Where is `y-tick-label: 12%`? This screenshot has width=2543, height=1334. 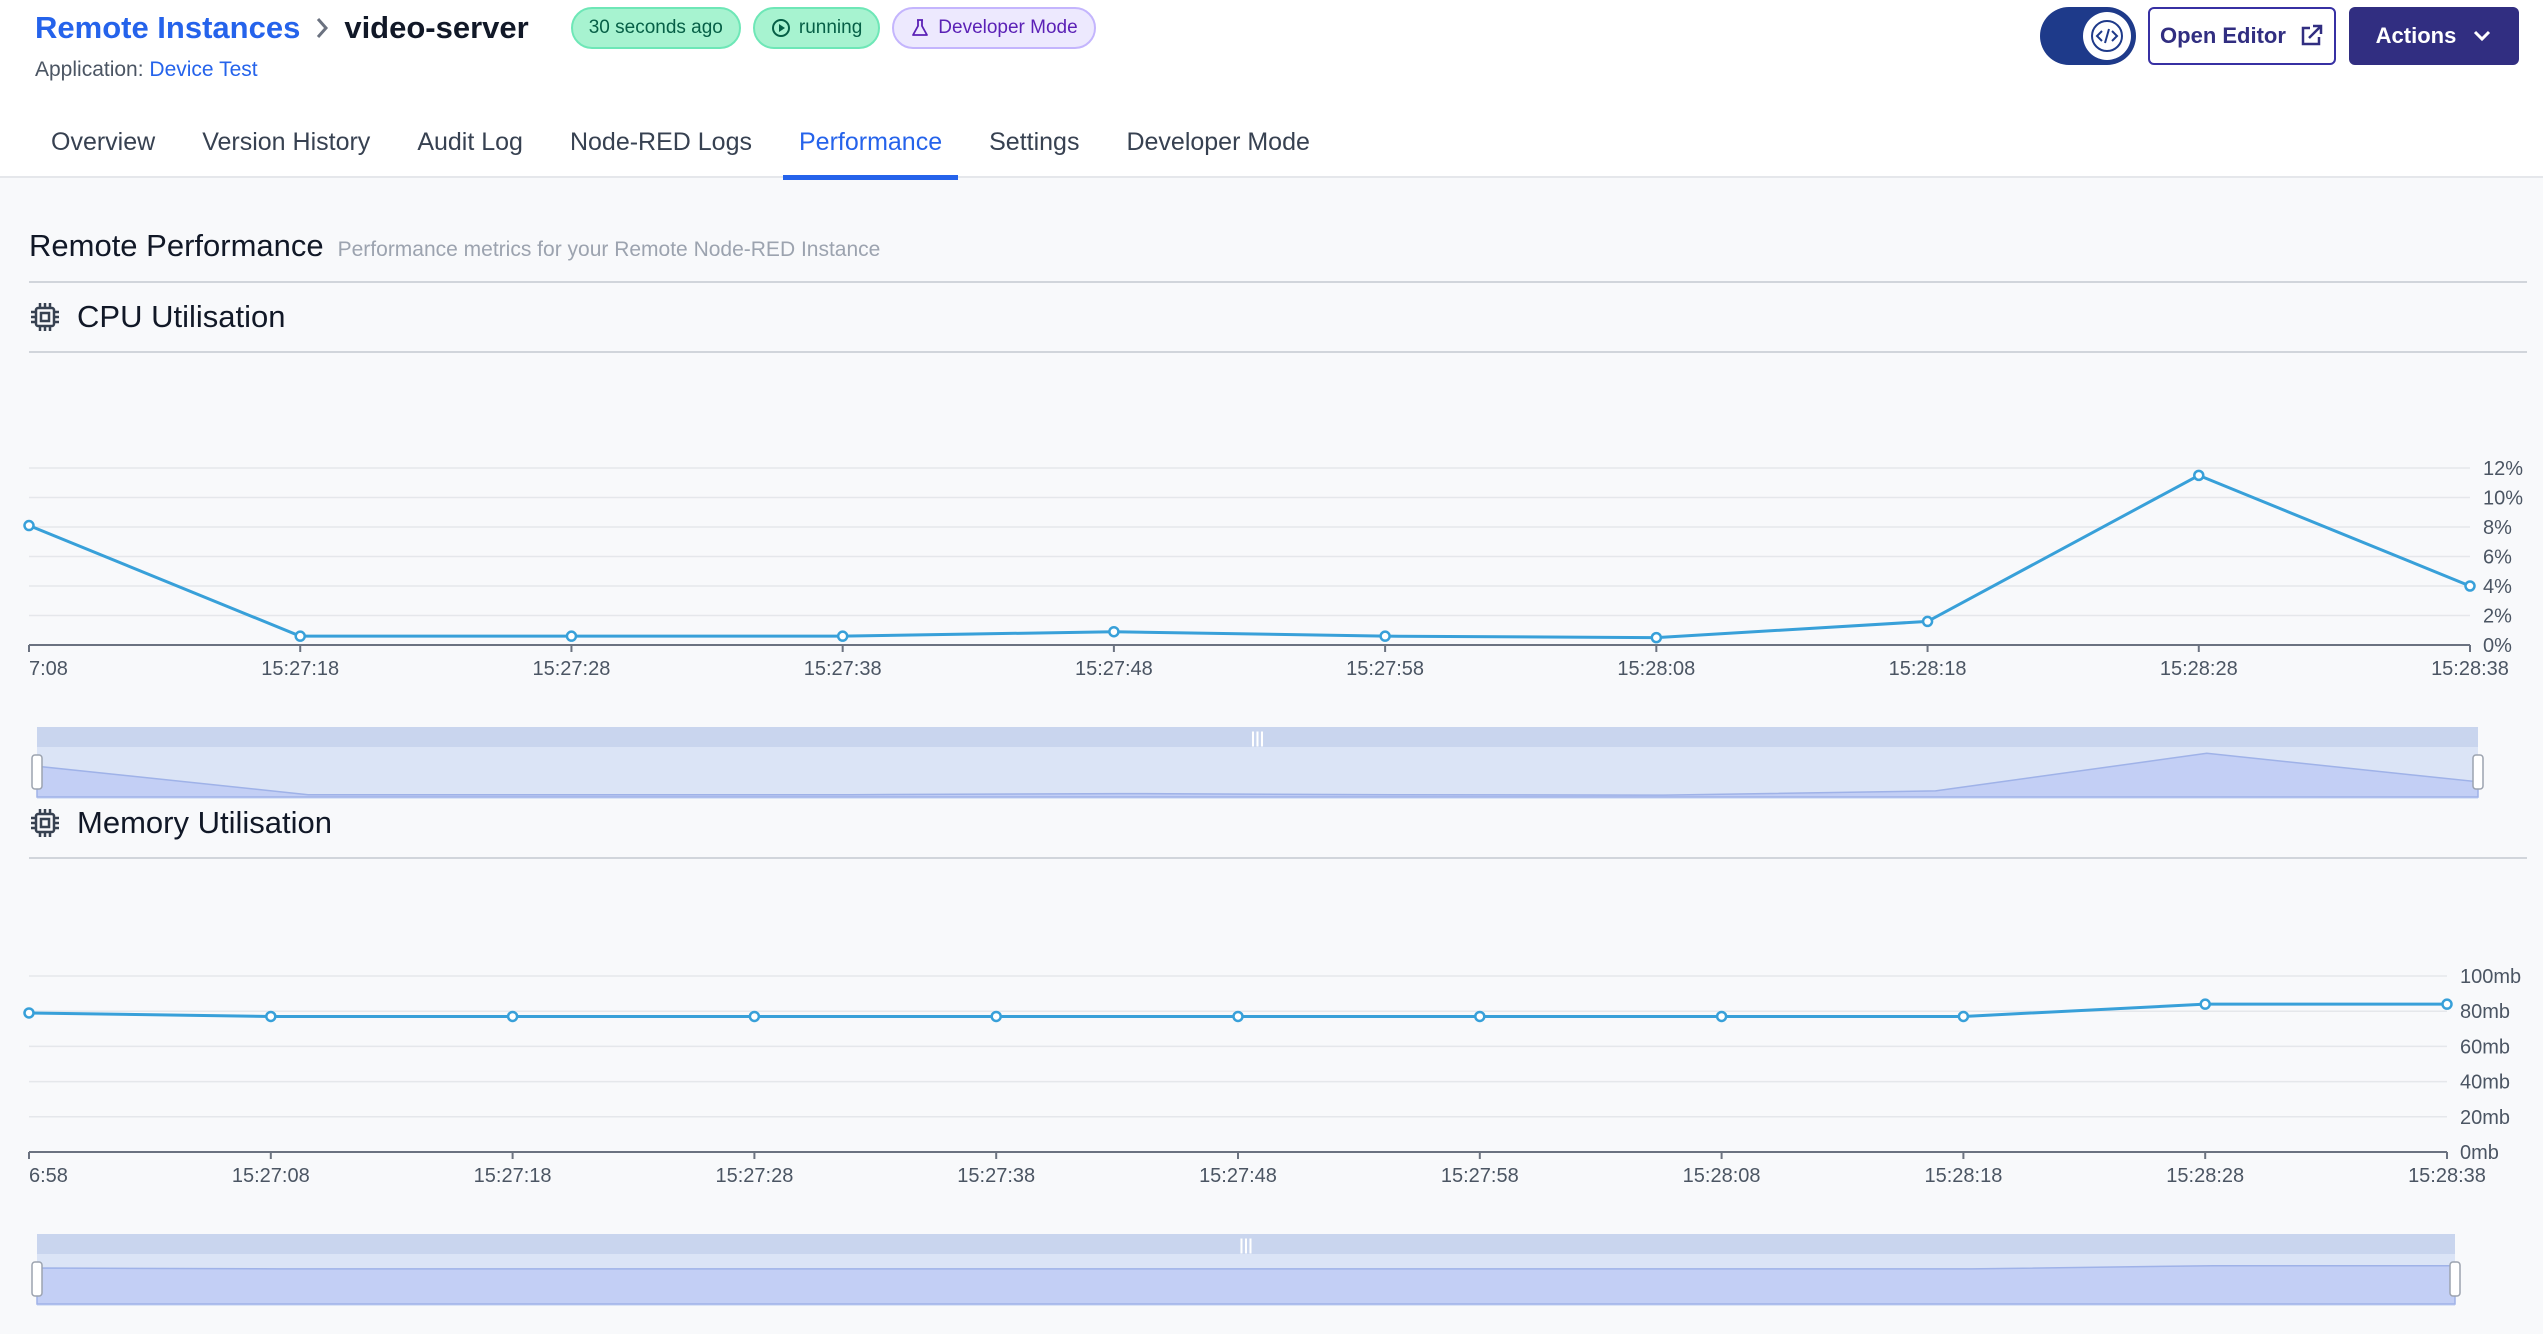 y-tick-label: 12% is located at coordinates (2503, 469).